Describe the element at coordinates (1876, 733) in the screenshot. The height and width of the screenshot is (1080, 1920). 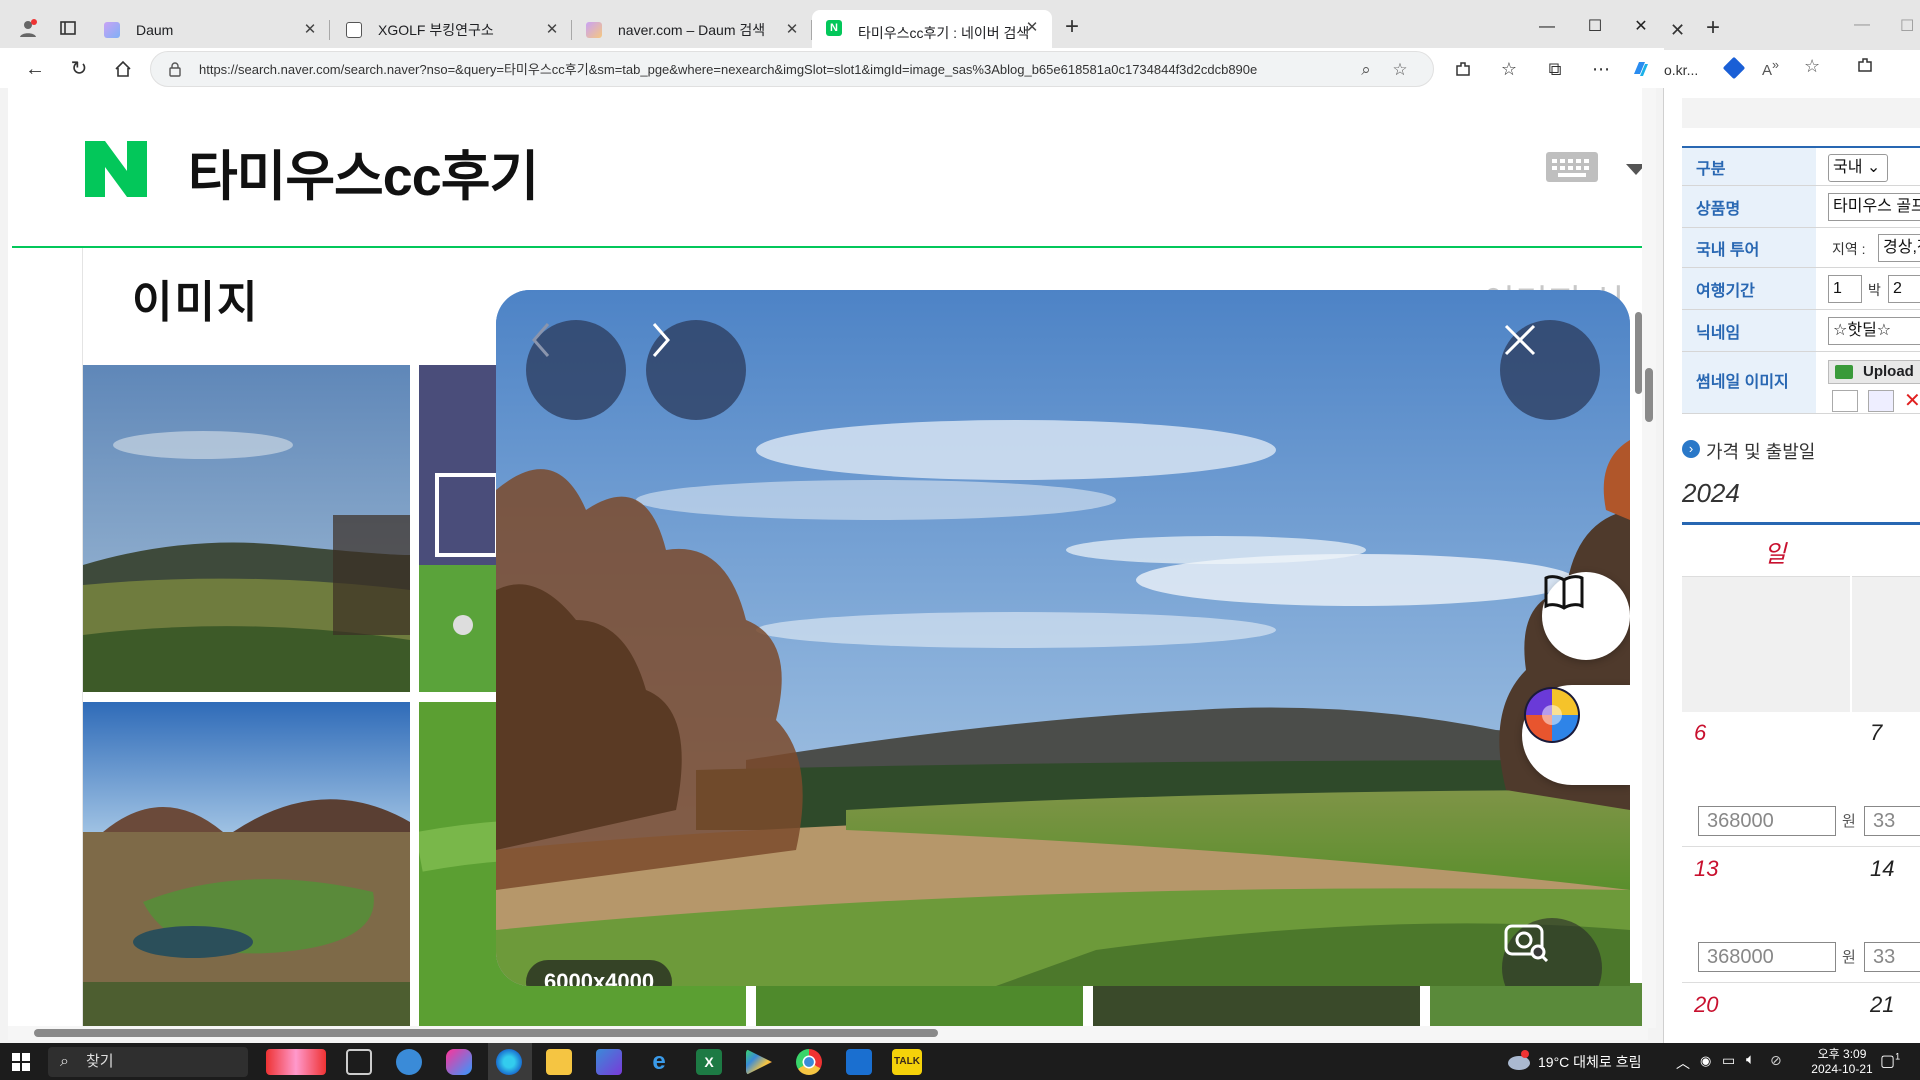
I see `calendar-day: 7` at that location.